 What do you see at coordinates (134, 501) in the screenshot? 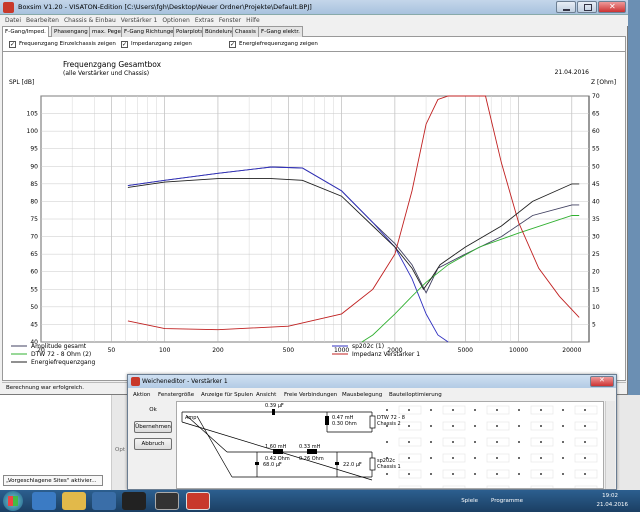
I see `taskbar-media-icon` at bounding box center [134, 501].